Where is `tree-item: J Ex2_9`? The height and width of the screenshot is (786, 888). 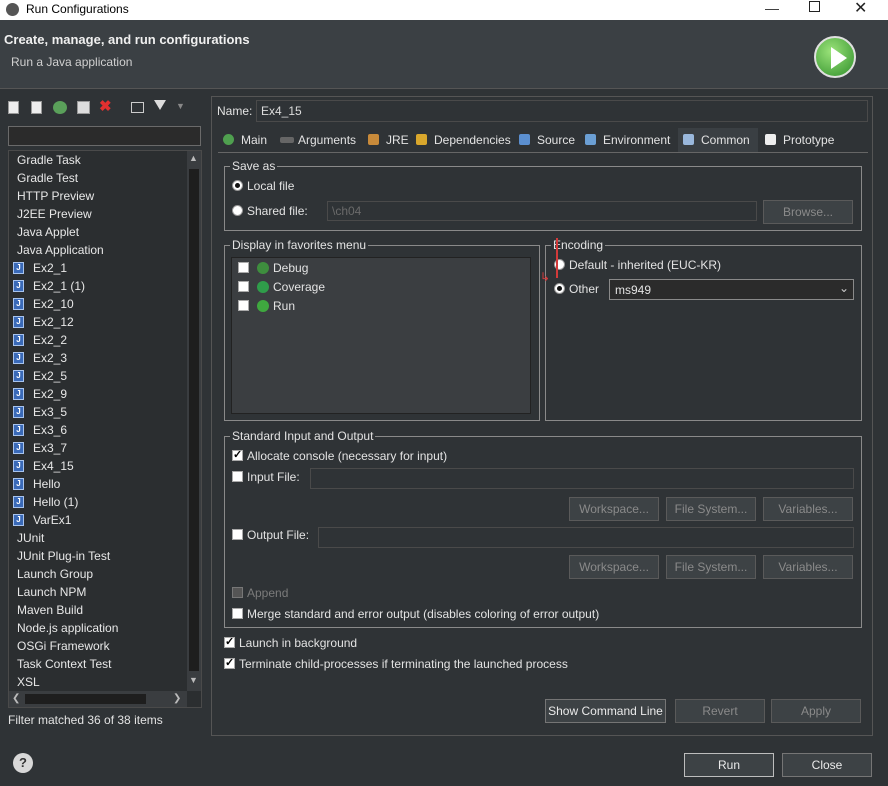
tree-item: J Ex2_9 is located at coordinates (97, 394).